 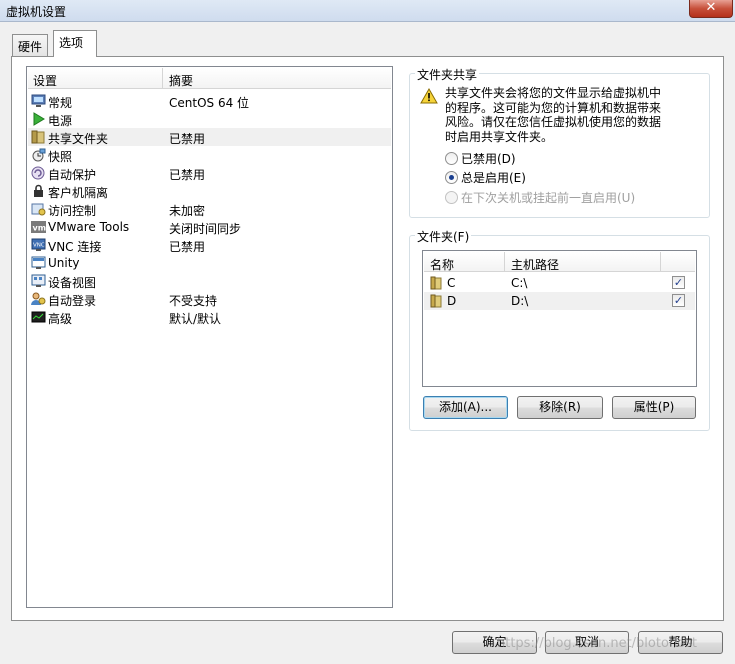 I want to click on snapshot-icon, so click(x=38, y=155).